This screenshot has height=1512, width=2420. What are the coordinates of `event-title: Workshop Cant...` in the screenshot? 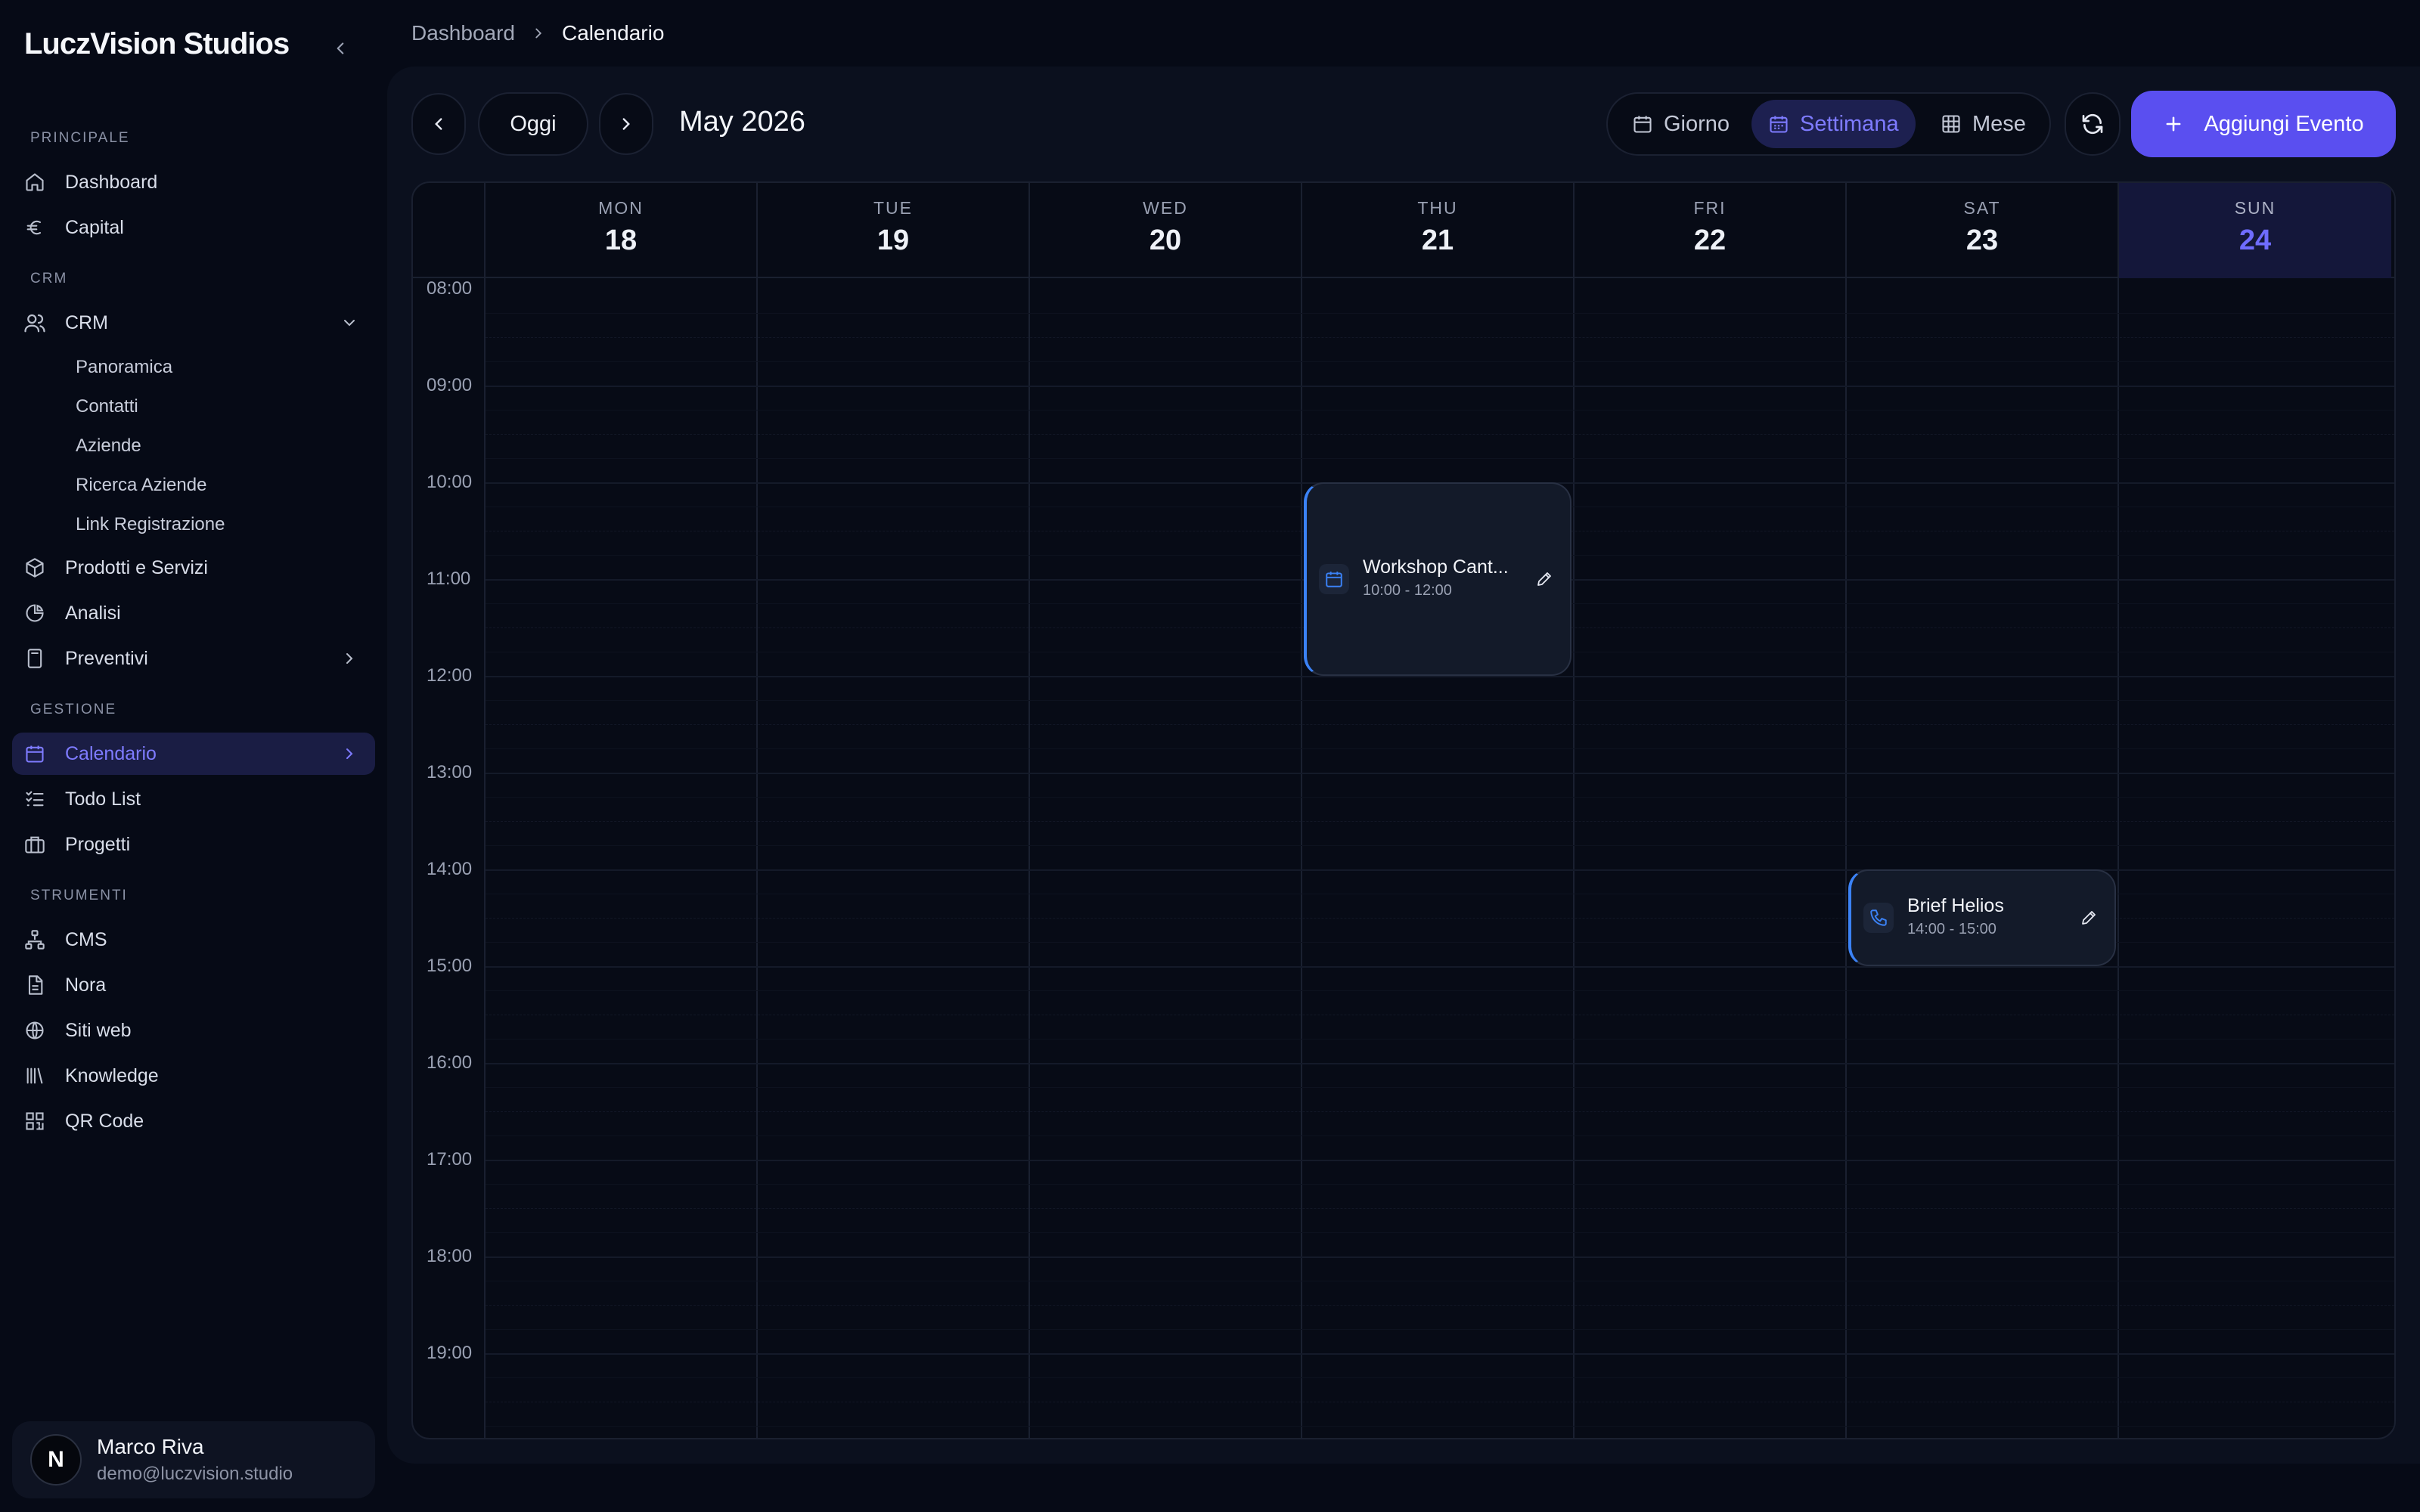 It's located at (1436, 567).